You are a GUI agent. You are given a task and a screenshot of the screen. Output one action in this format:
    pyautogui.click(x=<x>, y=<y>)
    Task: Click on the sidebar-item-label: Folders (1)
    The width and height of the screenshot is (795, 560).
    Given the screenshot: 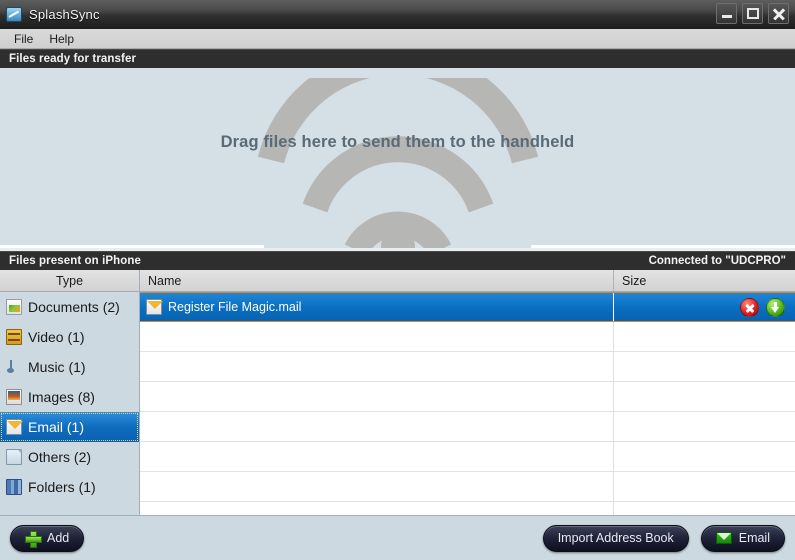 What is the action you would take?
    pyautogui.click(x=62, y=487)
    